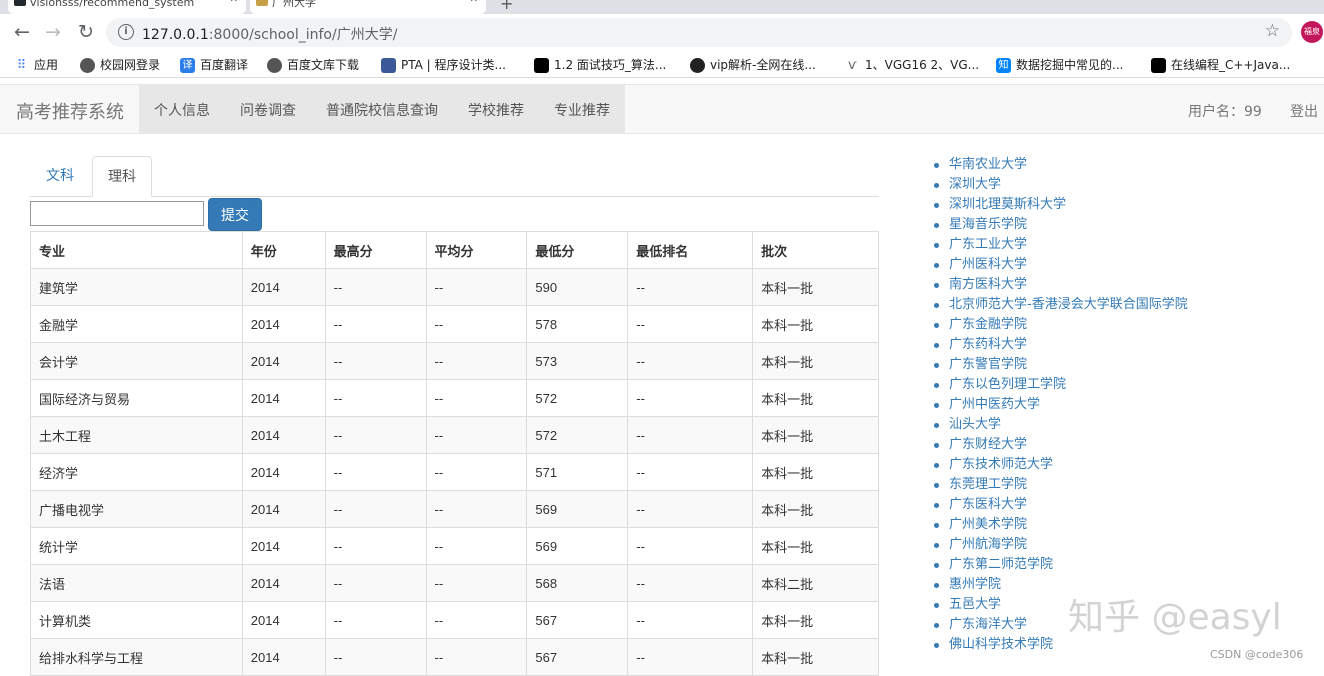  I want to click on cell-major: 金融学, so click(136, 324).